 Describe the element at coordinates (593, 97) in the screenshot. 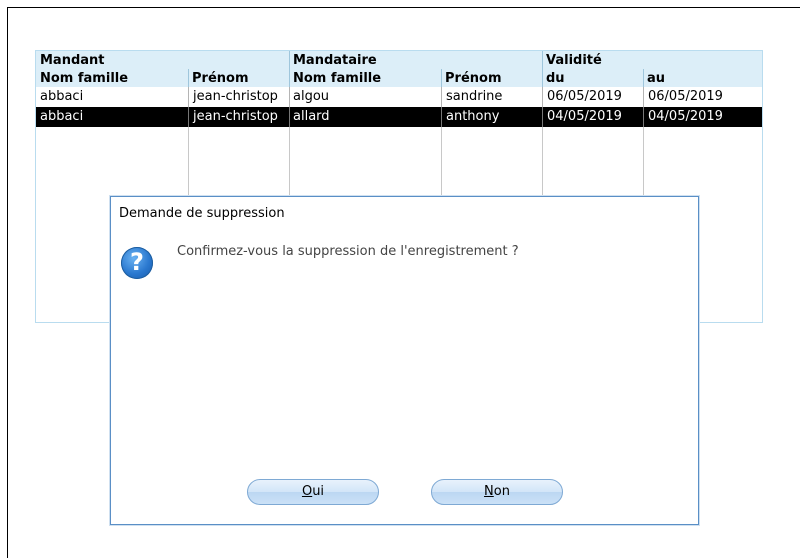

I see `cell-du: 06/05/2019` at that location.